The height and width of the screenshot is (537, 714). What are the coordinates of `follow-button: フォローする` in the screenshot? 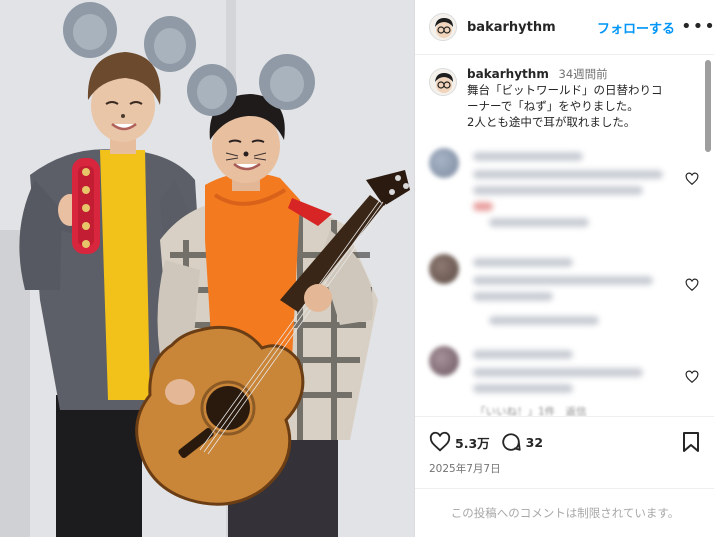 It's located at (636, 27).